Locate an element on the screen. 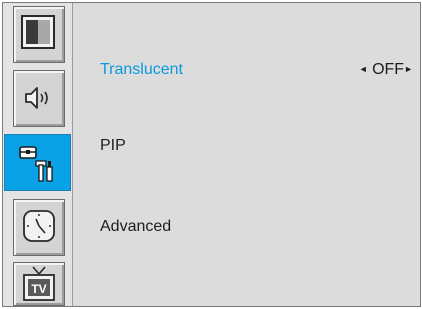  sidebar-item-sound is located at coordinates (39, 98).